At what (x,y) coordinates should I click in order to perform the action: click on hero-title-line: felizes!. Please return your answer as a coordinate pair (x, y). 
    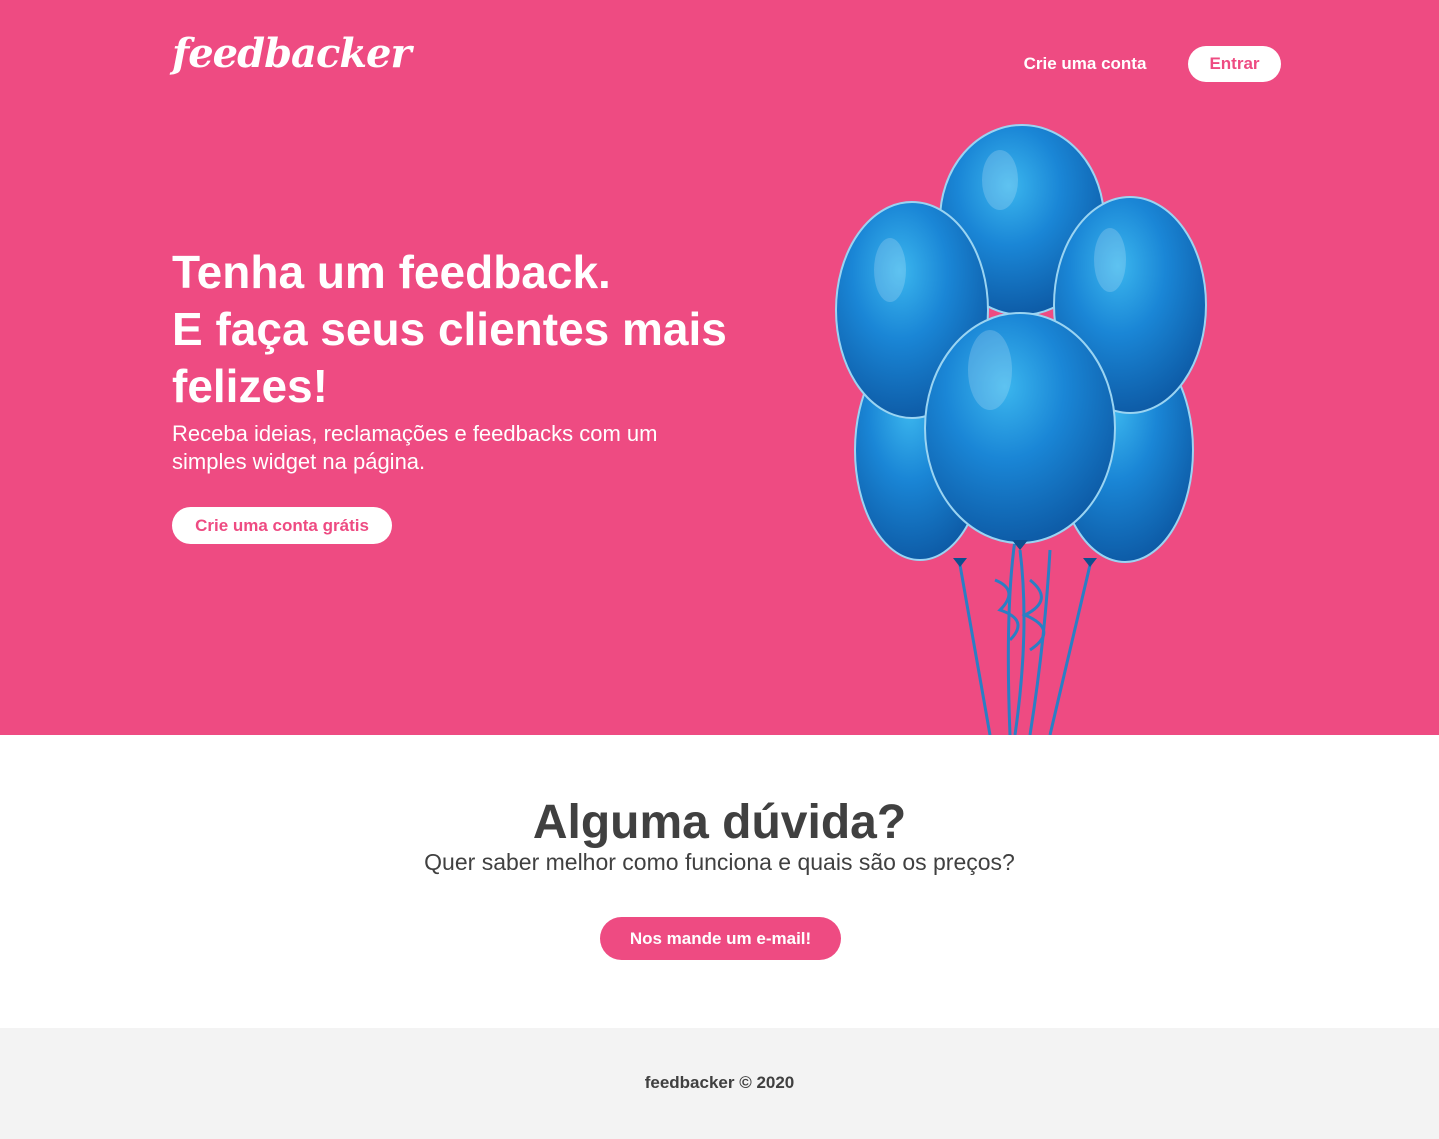
    Looking at the image, I should click on (250, 386).